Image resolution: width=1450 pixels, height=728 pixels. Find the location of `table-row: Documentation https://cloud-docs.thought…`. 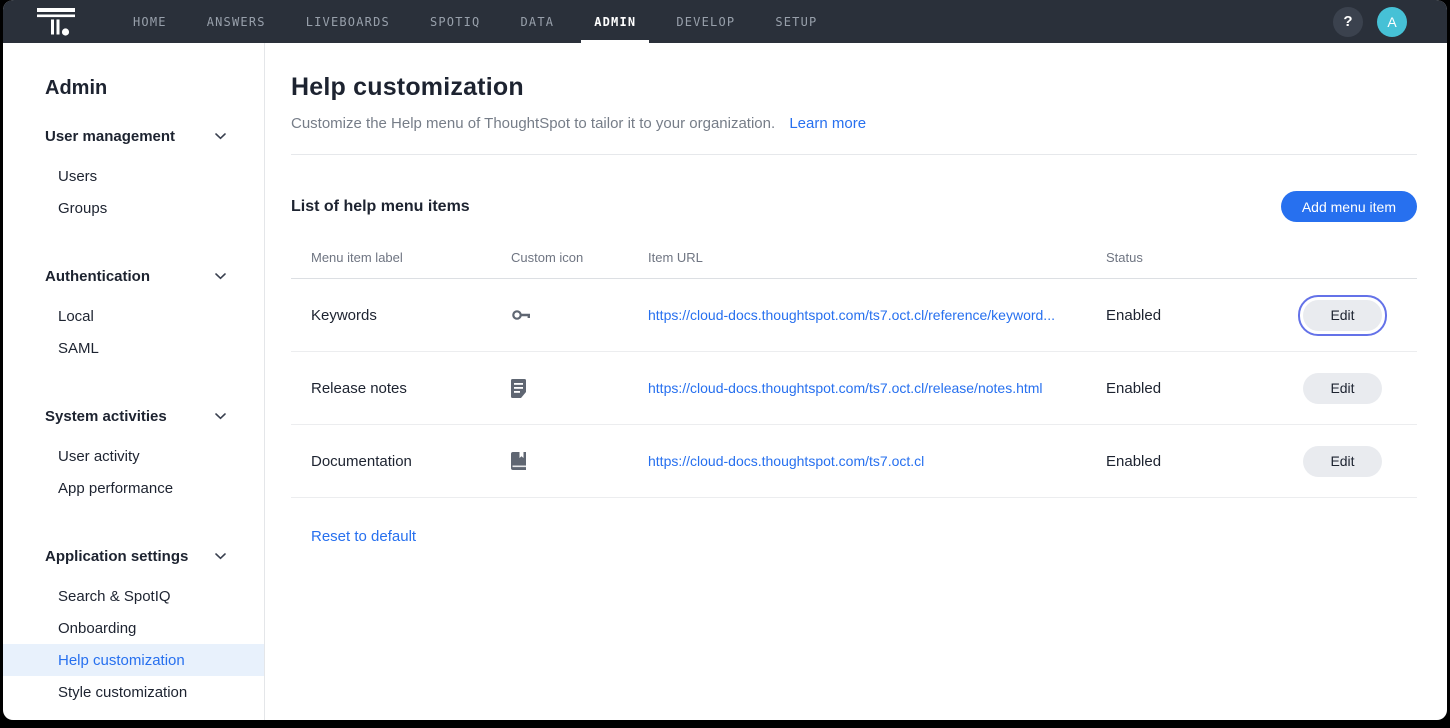

table-row: Documentation https://cloud-docs.thought… is located at coordinates (854, 461).